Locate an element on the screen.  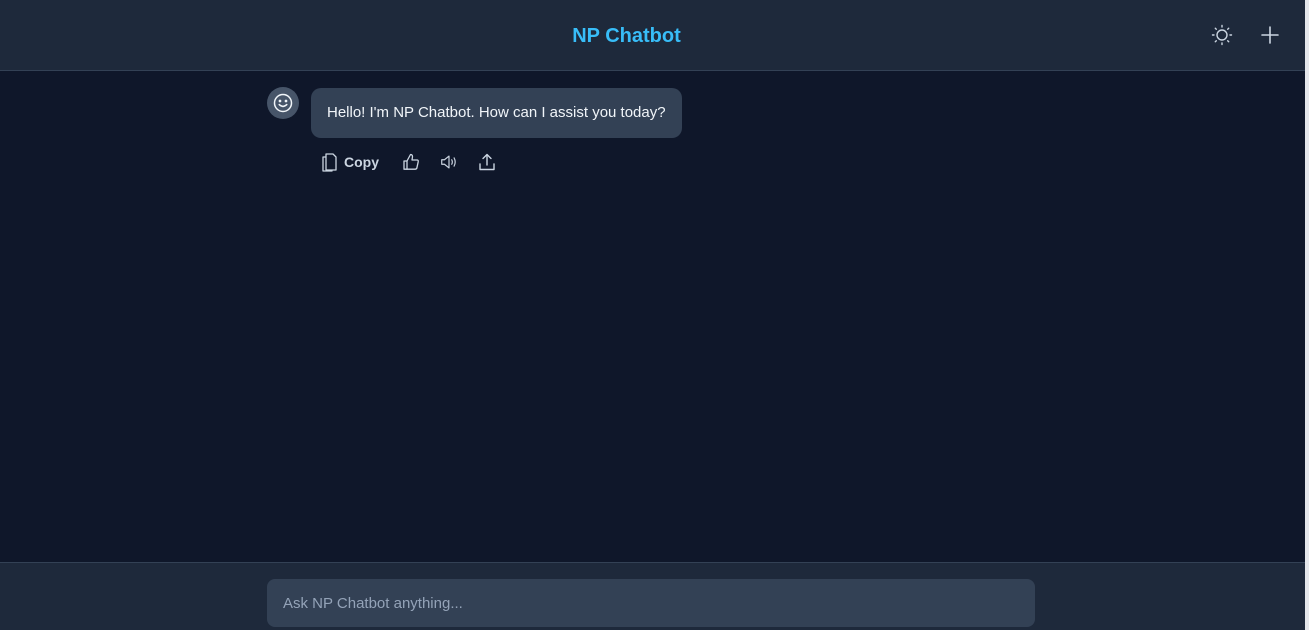
sun-icon is located at coordinates (1222, 35).